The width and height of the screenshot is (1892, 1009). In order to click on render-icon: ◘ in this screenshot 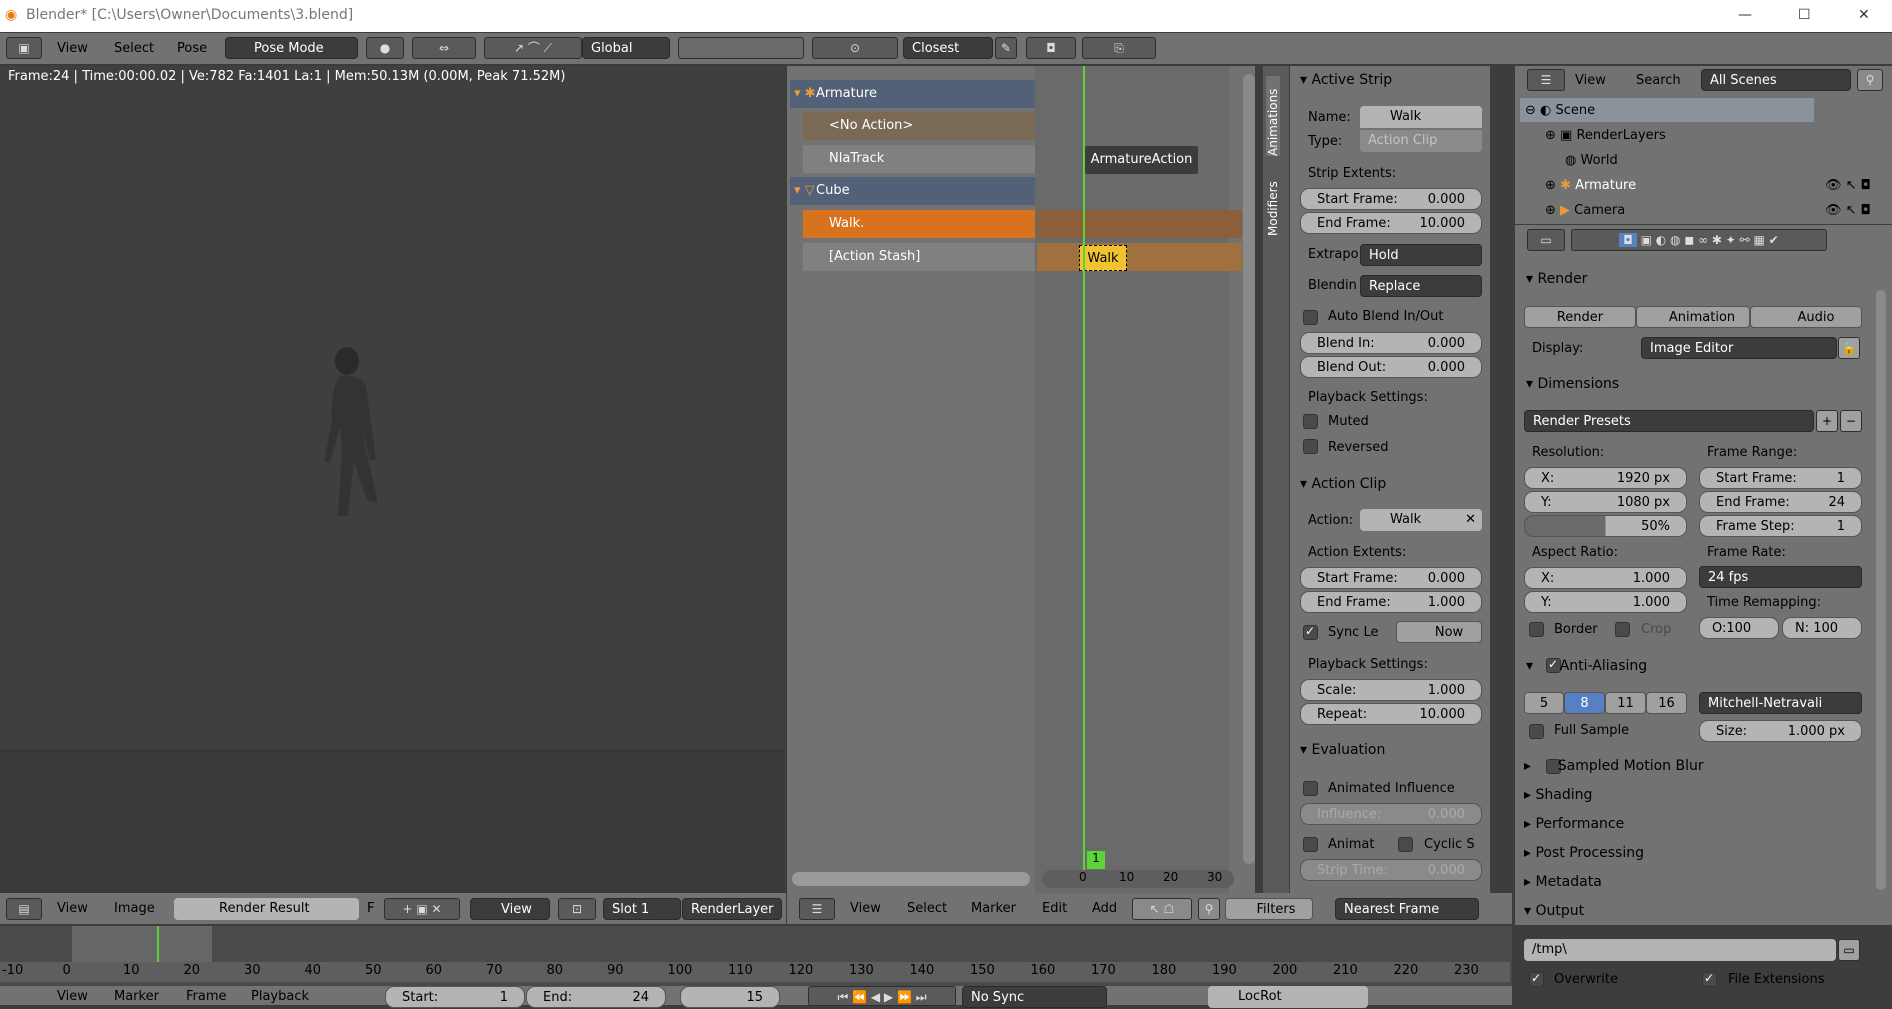, I will do `click(1051, 48)`.